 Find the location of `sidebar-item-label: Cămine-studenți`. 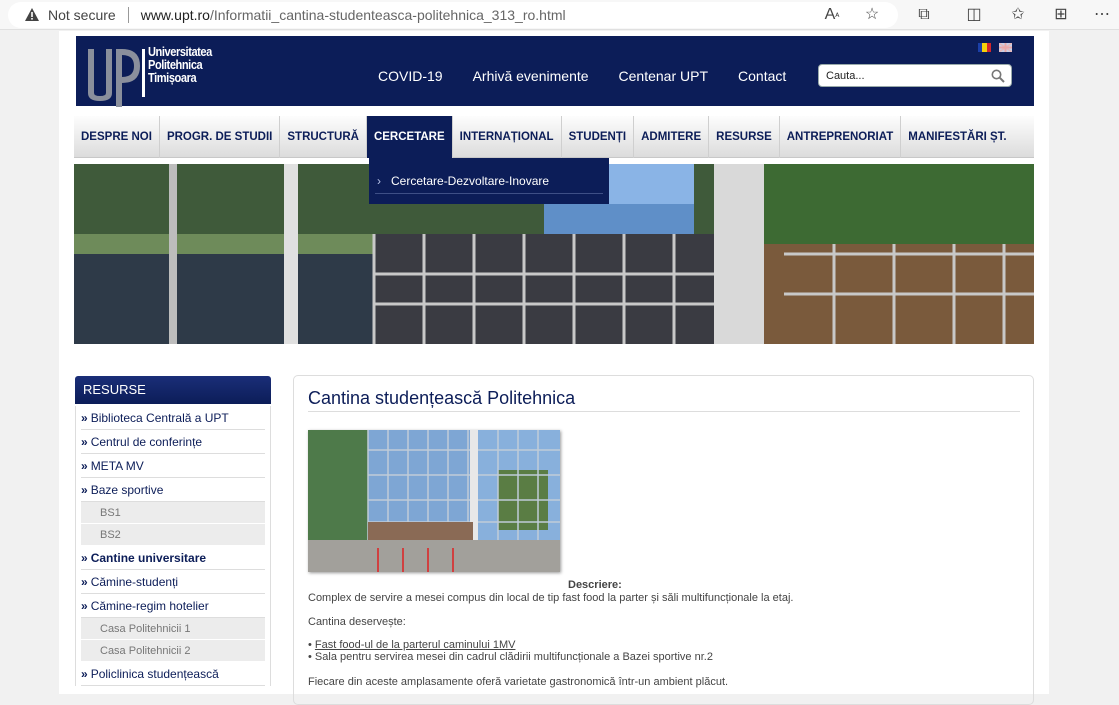

sidebar-item-label: Cămine-studenți is located at coordinates (134, 582).